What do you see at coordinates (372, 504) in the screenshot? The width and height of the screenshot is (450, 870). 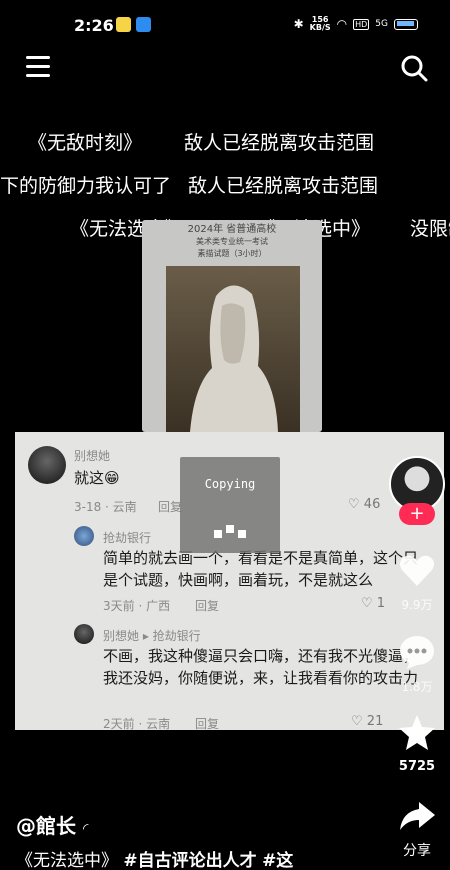 I see `like-value: 46` at bounding box center [372, 504].